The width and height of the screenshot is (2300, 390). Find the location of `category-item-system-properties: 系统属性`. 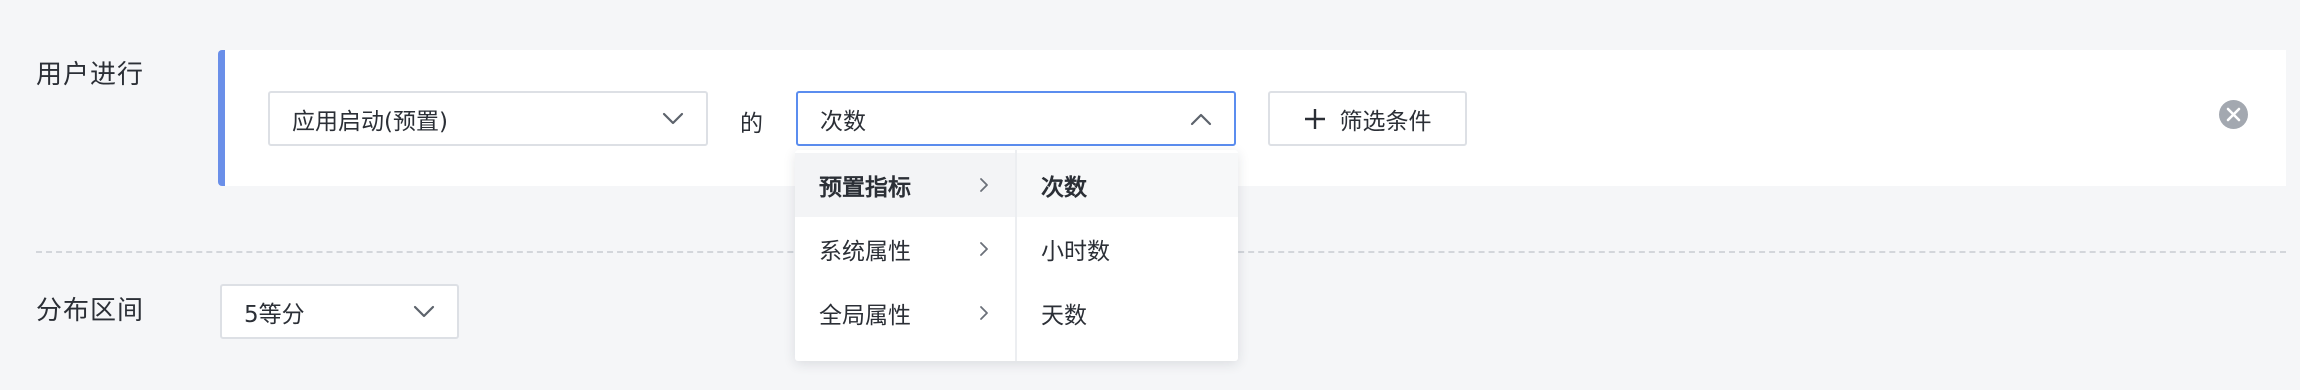

category-item-system-properties: 系统属性 is located at coordinates (905, 249).